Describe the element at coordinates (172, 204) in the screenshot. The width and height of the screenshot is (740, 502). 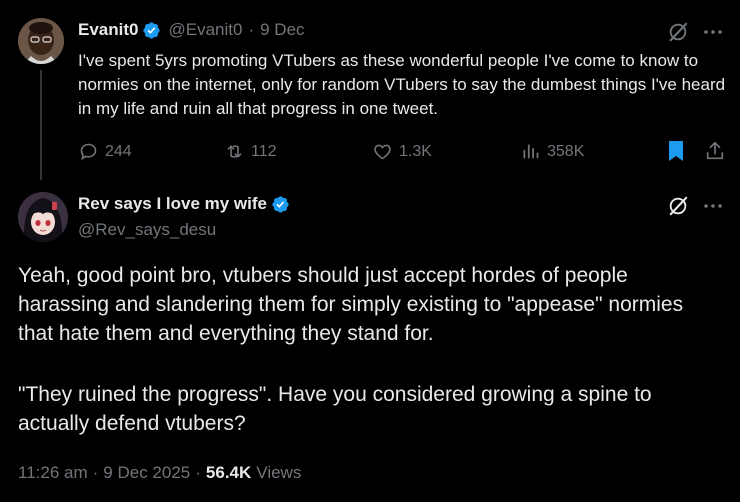
I see `main-display-name: Rev says I love my wife` at that location.